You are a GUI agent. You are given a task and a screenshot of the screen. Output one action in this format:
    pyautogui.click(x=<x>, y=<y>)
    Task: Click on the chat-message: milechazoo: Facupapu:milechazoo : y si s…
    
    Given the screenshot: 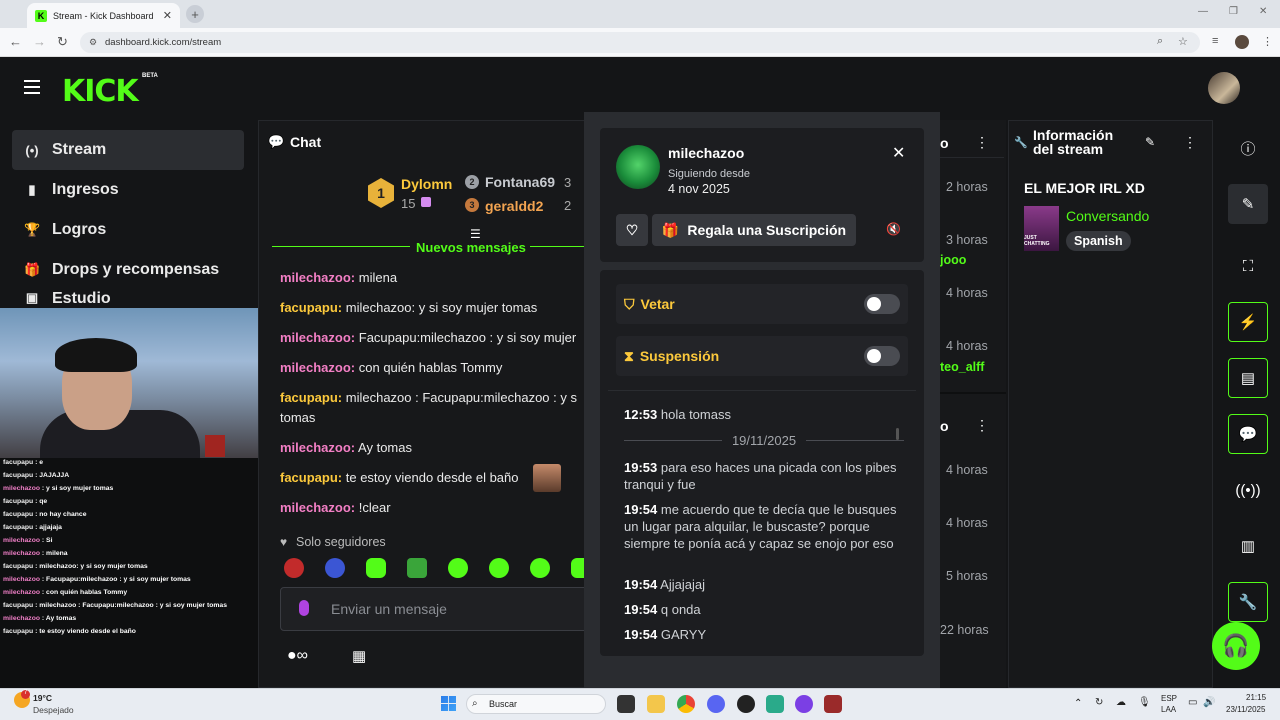 What is the action you would take?
    pyautogui.click(x=430, y=337)
    